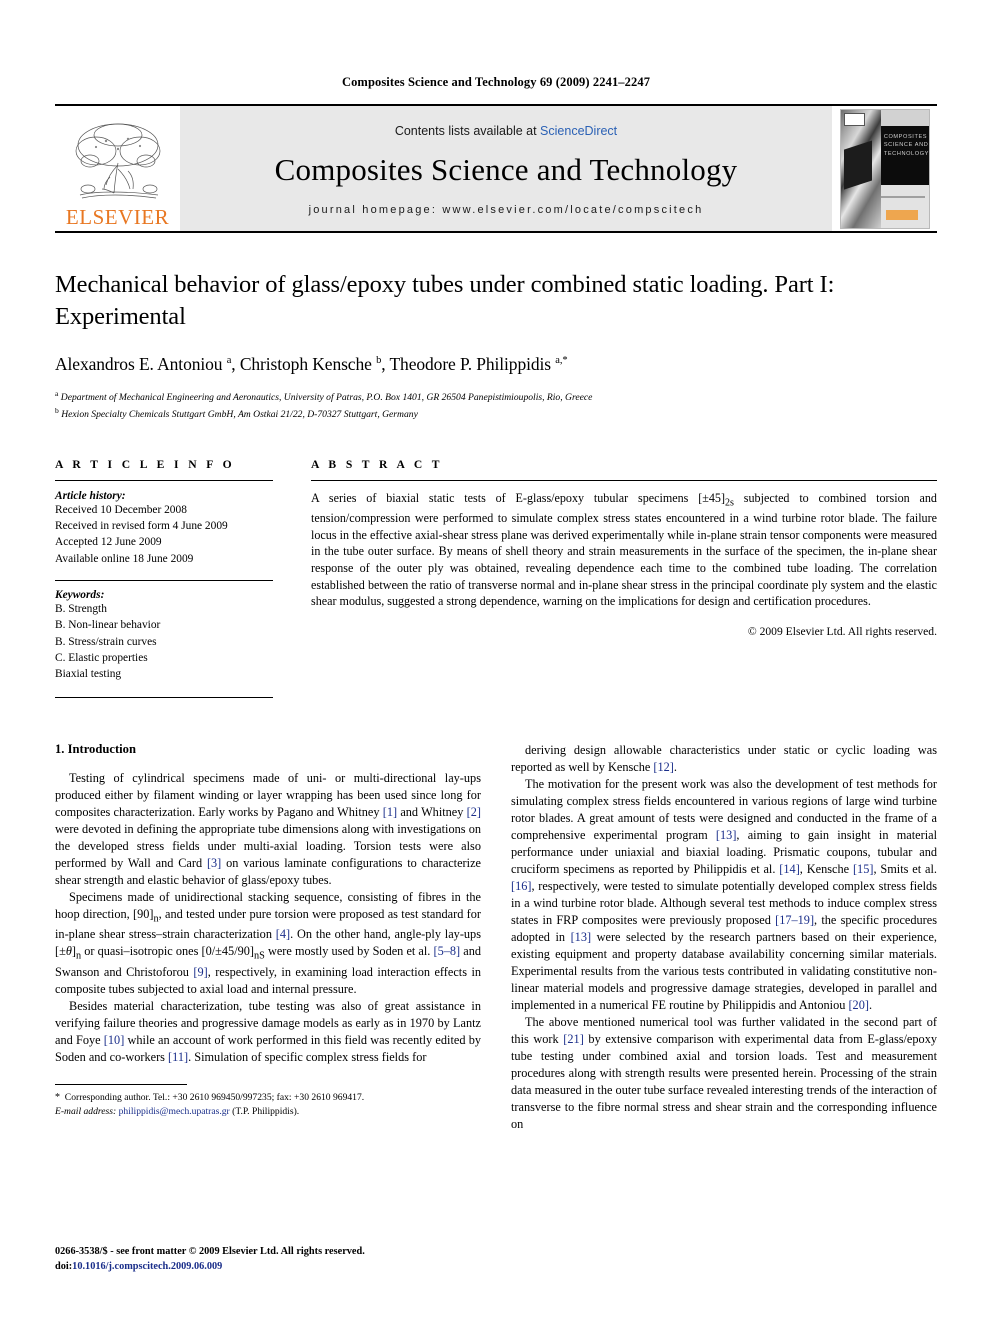  I want to click on article-history-label: Article history:, so click(90, 495).